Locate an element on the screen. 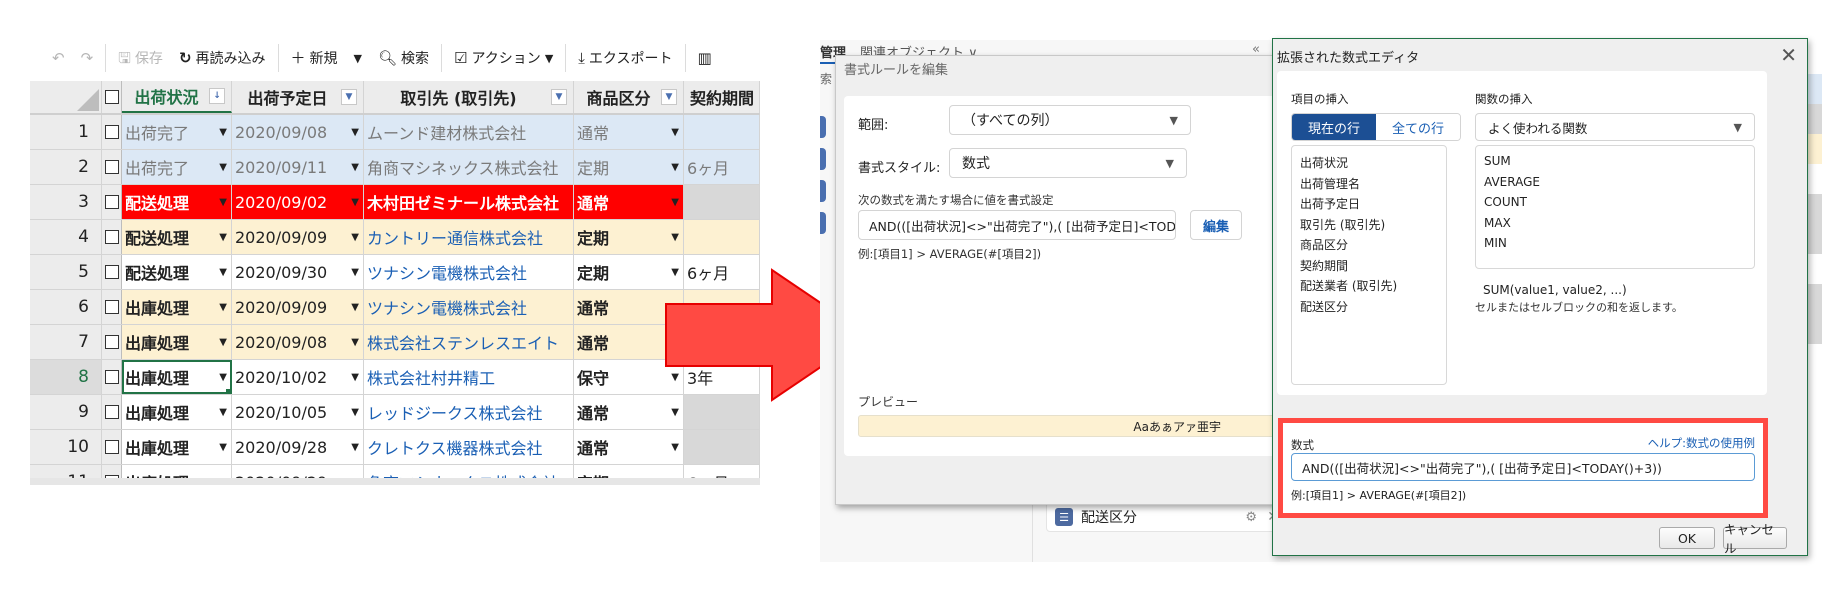  table-row: 7出庫処理▼2020/09/08▼株式会社ステンレスエイト通常▼ is located at coordinates (395, 342).